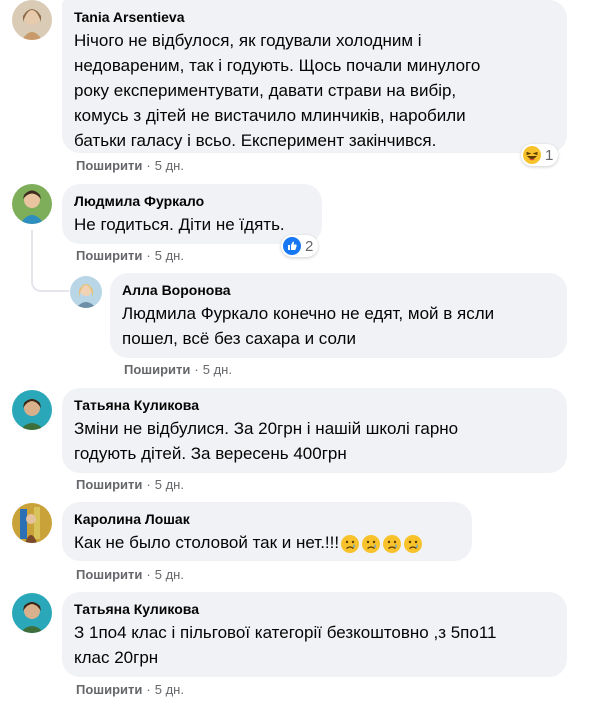 This screenshot has width=592, height=703. Describe the element at coordinates (549, 155) in the screenshot. I see `reaction-number: 1` at that location.